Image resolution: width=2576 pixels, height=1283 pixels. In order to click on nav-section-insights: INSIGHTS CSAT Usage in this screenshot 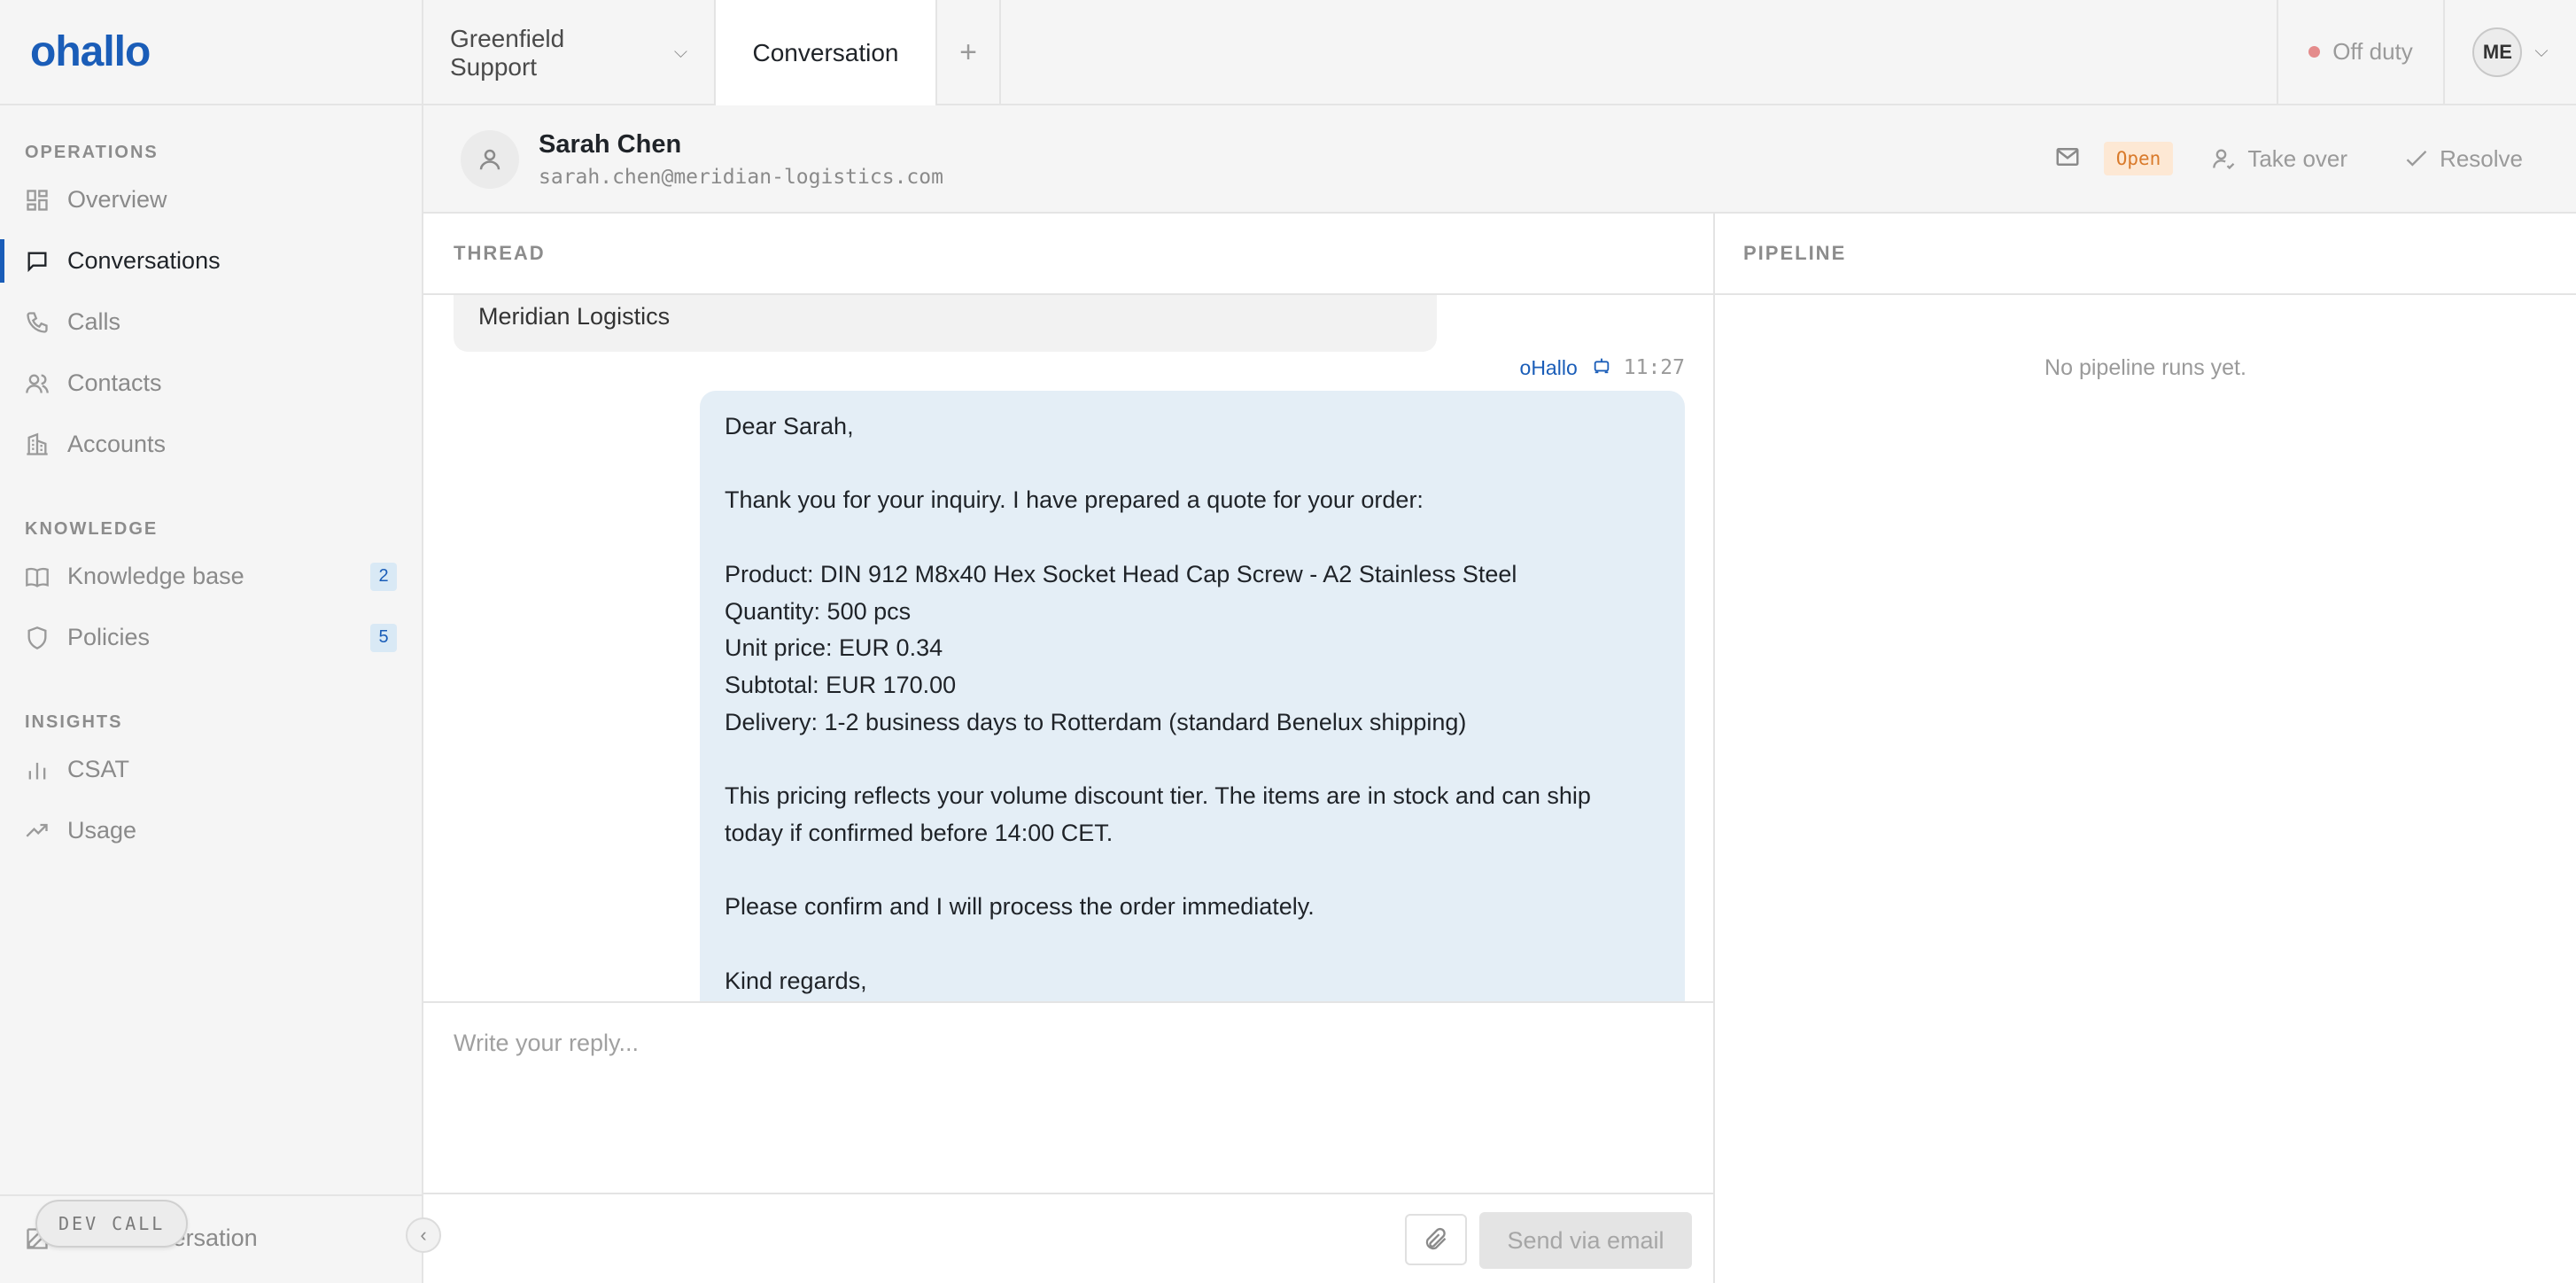, I will do `click(211, 783)`.